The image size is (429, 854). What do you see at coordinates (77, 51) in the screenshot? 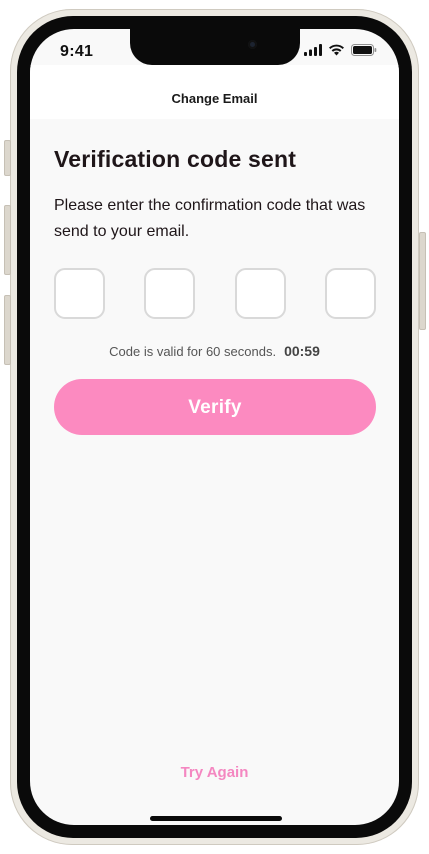
I see `status-time: 9:41` at bounding box center [77, 51].